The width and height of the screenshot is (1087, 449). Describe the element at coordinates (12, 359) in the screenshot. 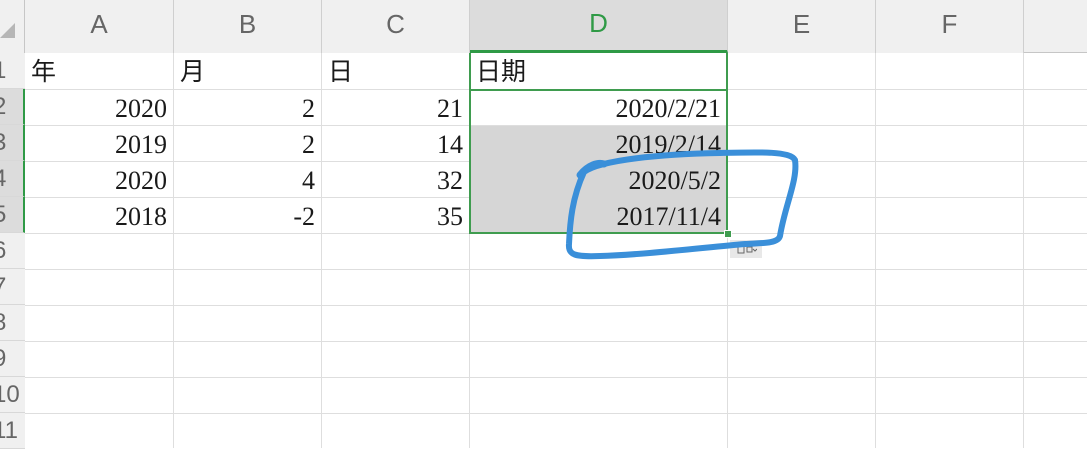

I see `row-header-9: 9` at that location.